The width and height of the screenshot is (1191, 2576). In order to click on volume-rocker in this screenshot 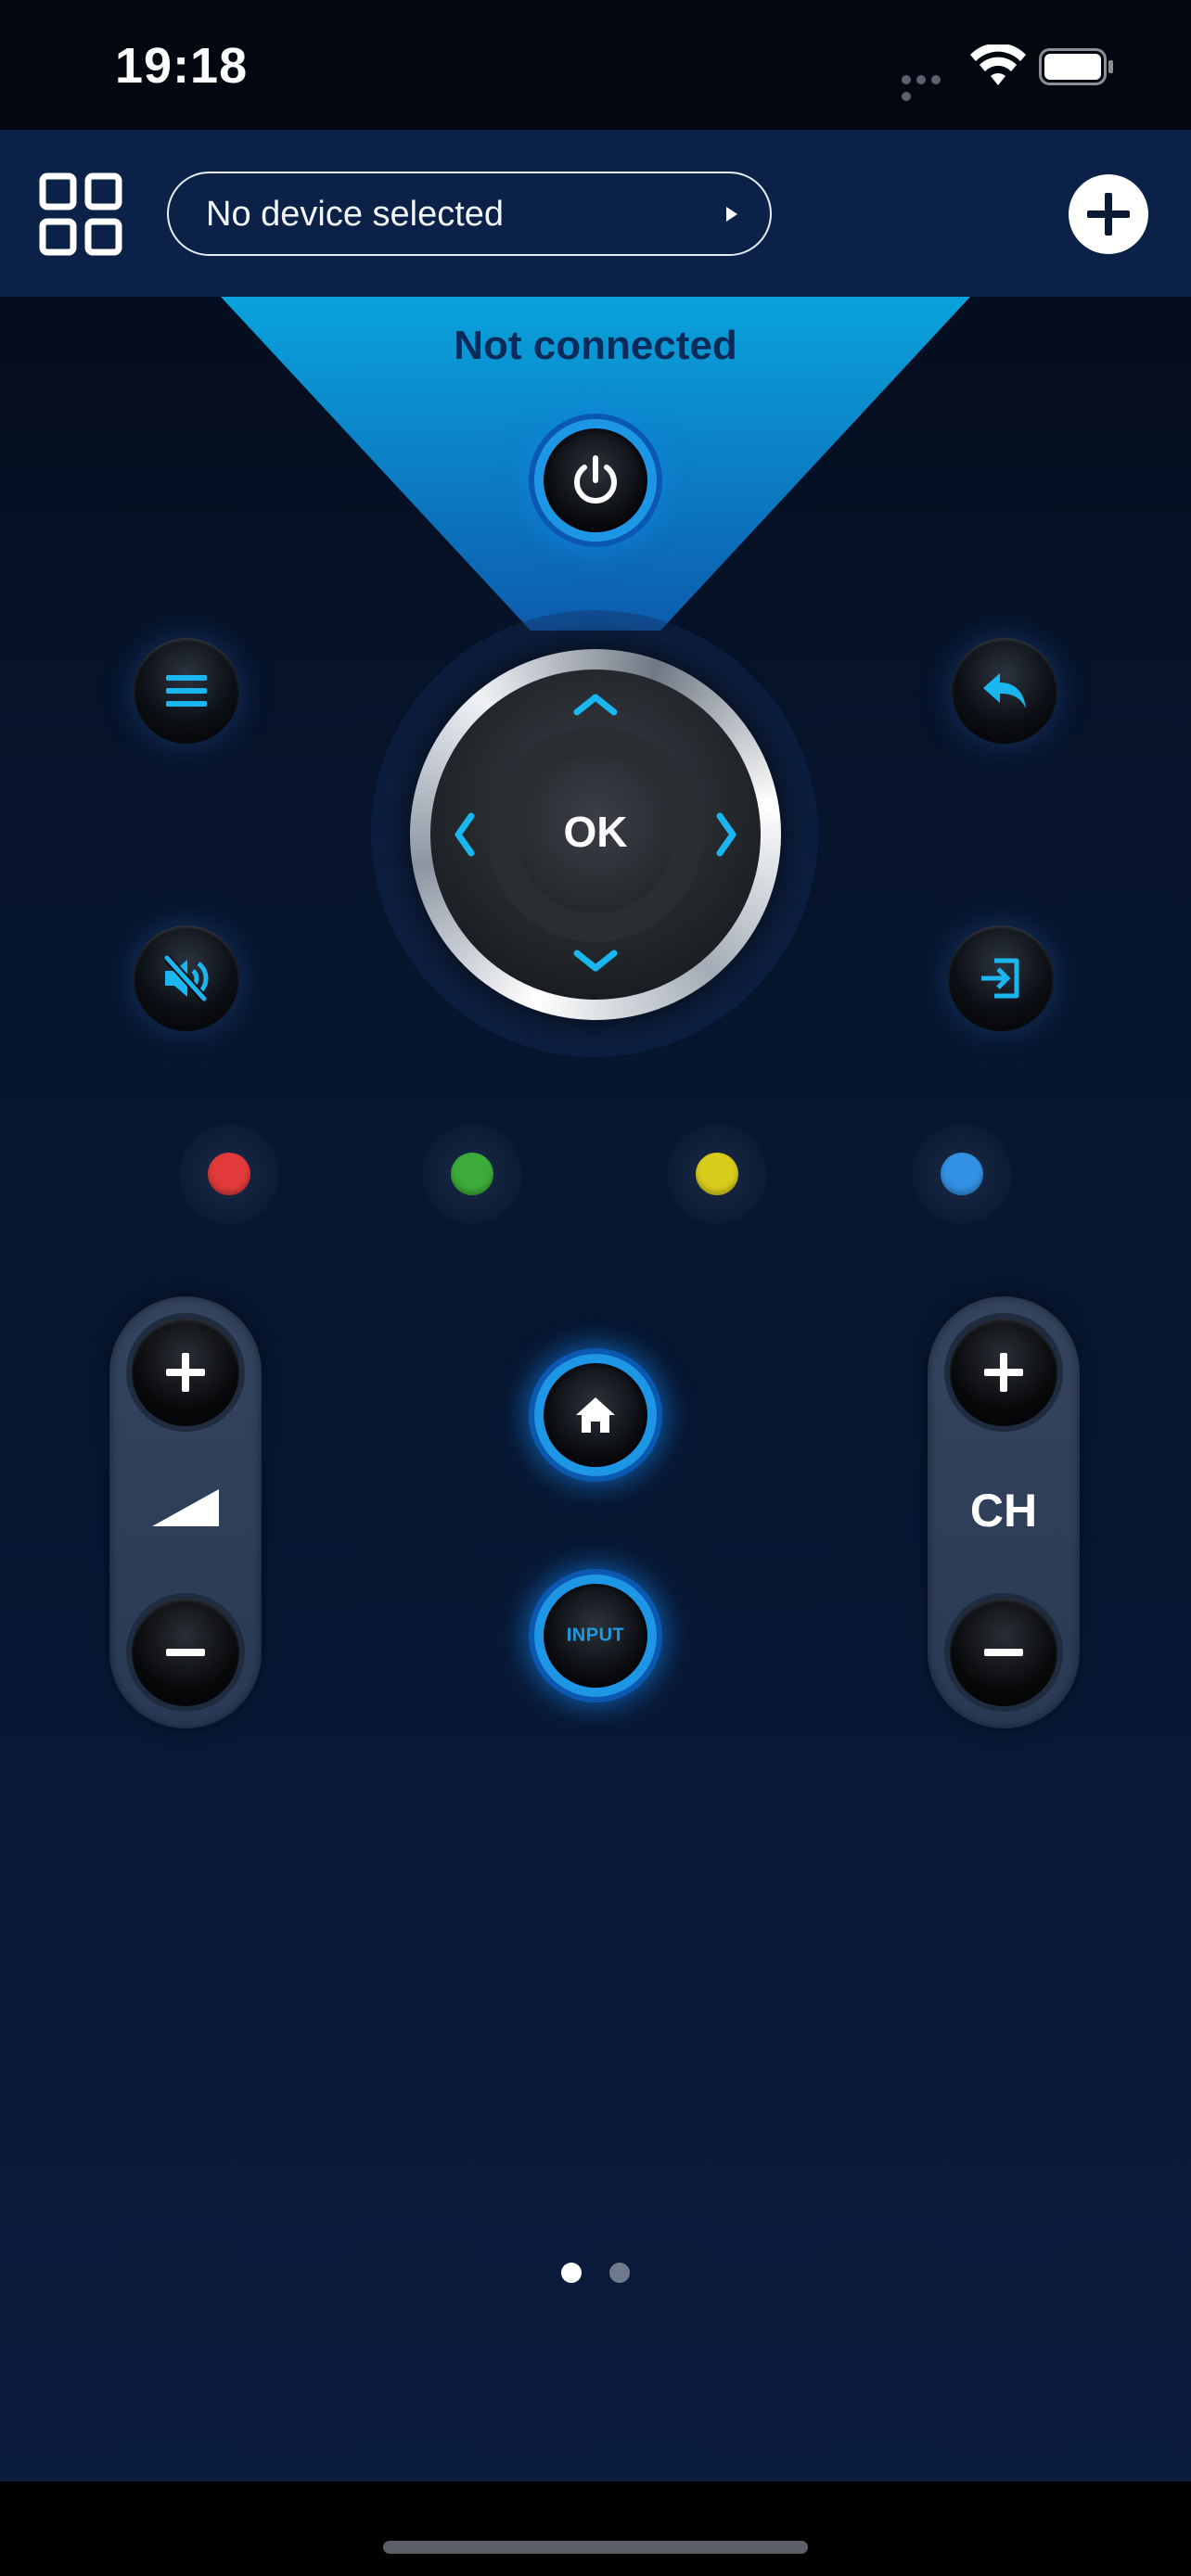, I will do `click(185, 1512)`.